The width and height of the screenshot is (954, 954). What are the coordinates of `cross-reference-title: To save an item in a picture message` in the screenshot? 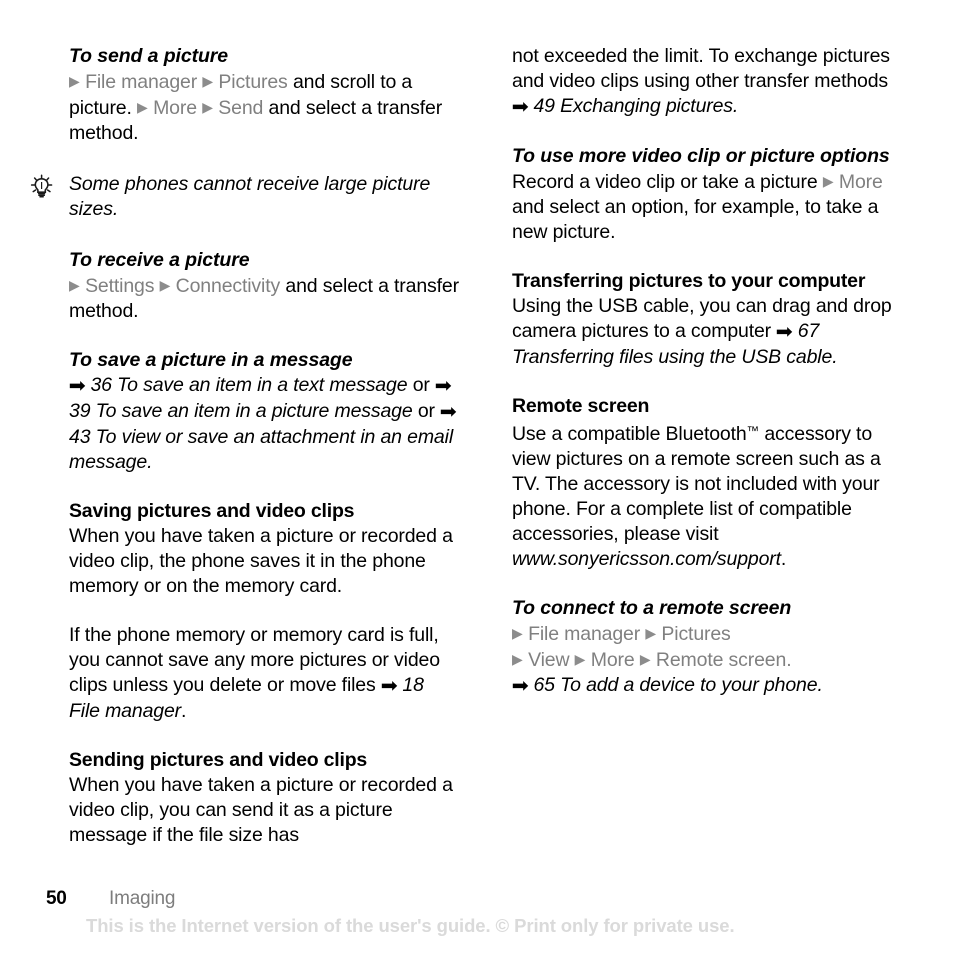 It's located at (254, 411).